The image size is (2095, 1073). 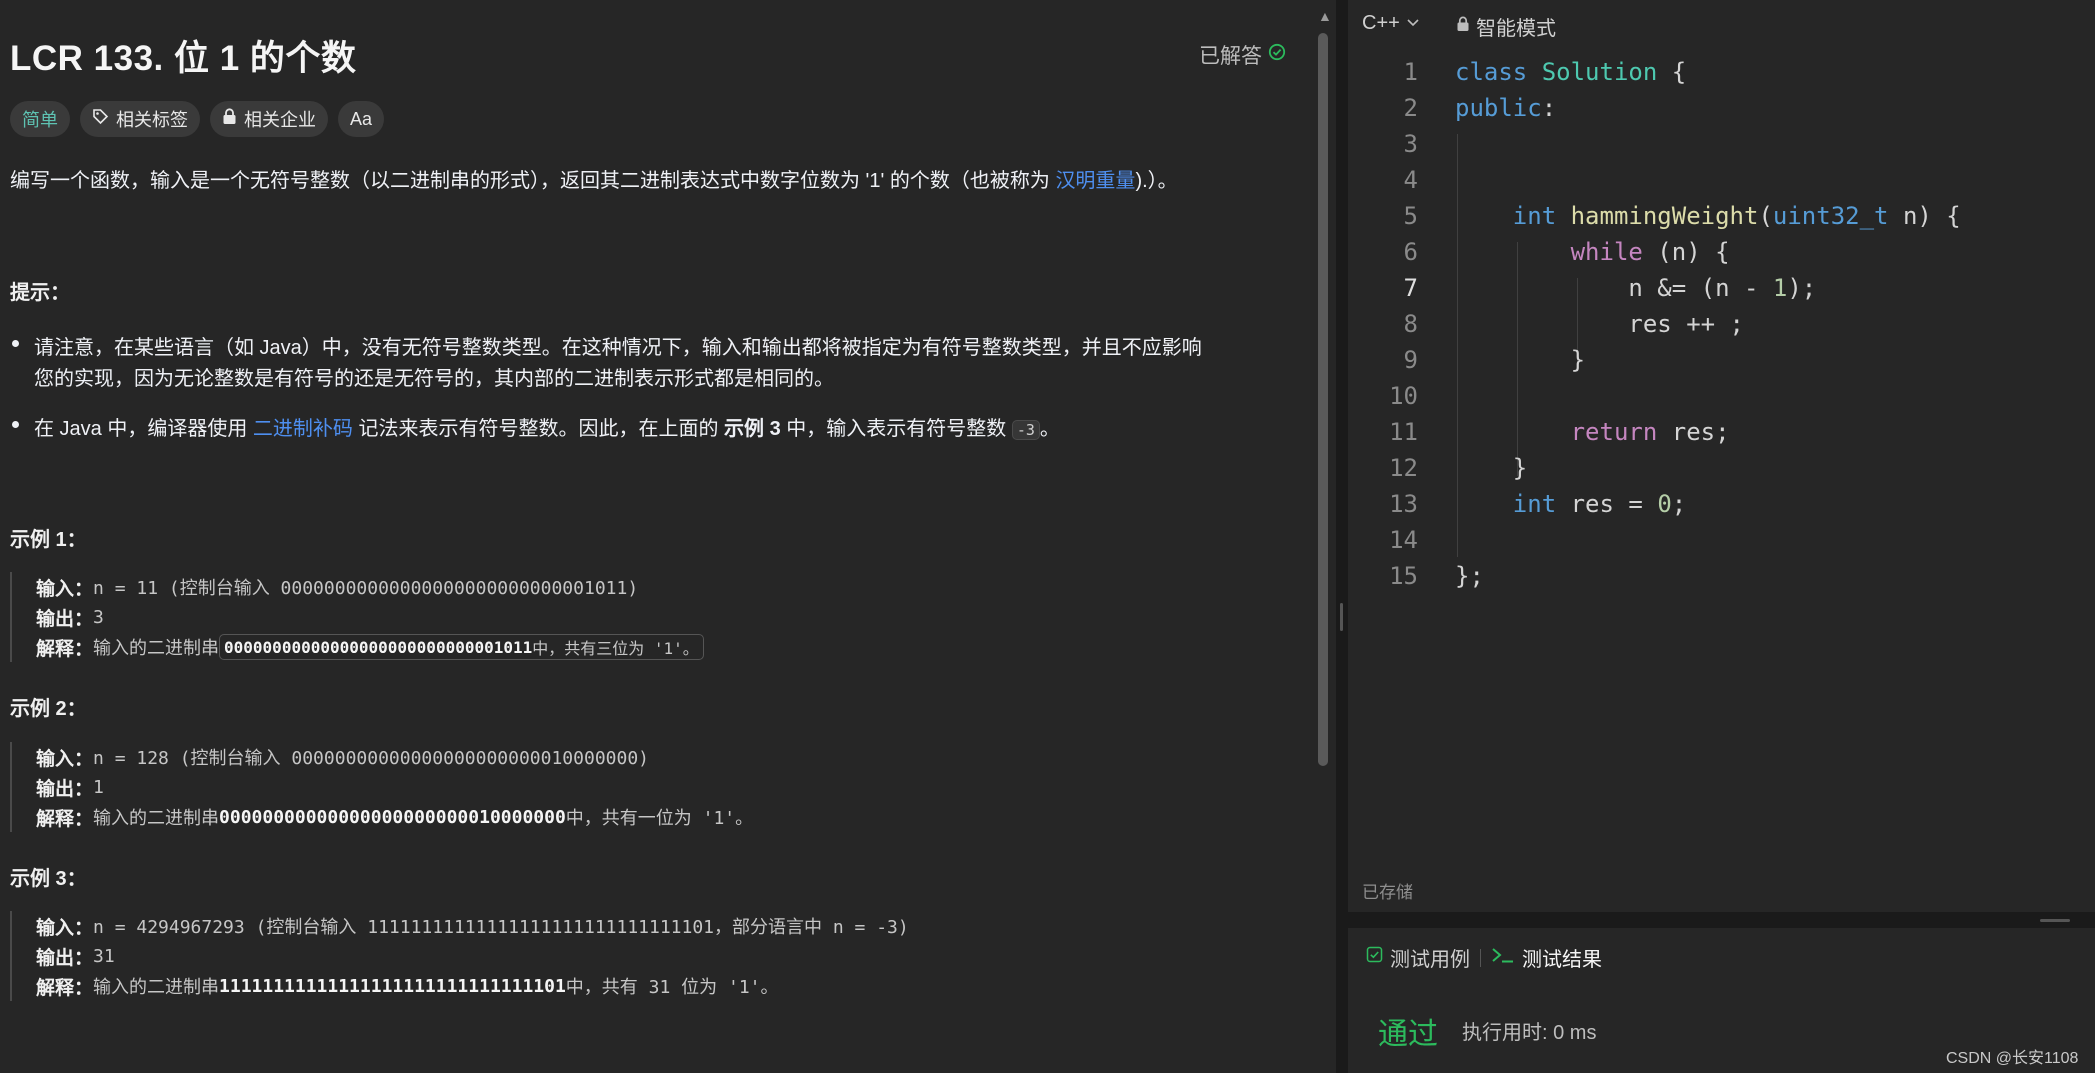 What do you see at coordinates (140, 119) in the screenshot?
I see `related-topics-tag: 相关标签` at bounding box center [140, 119].